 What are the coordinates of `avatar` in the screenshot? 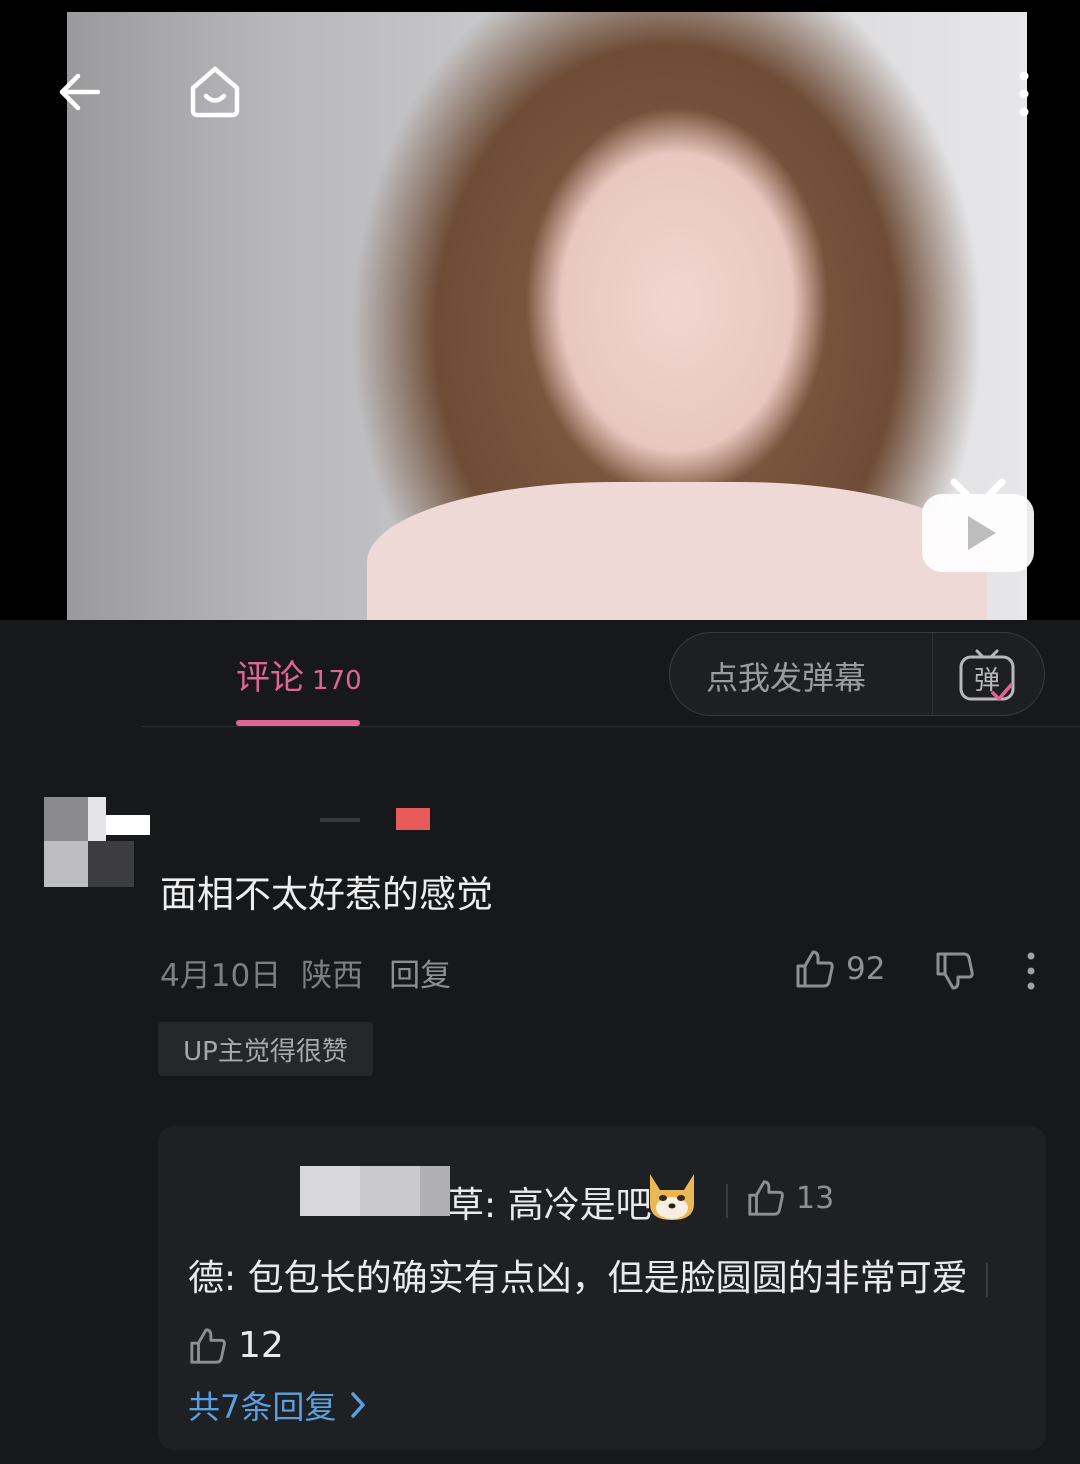 It's located at (97, 842).